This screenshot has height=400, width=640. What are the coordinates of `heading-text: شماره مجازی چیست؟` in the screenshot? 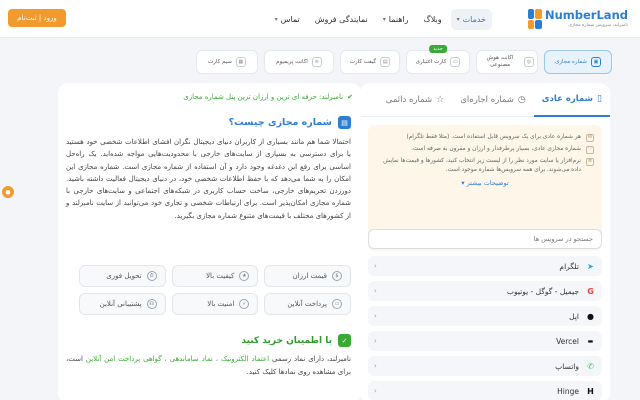 It's located at (280, 122).